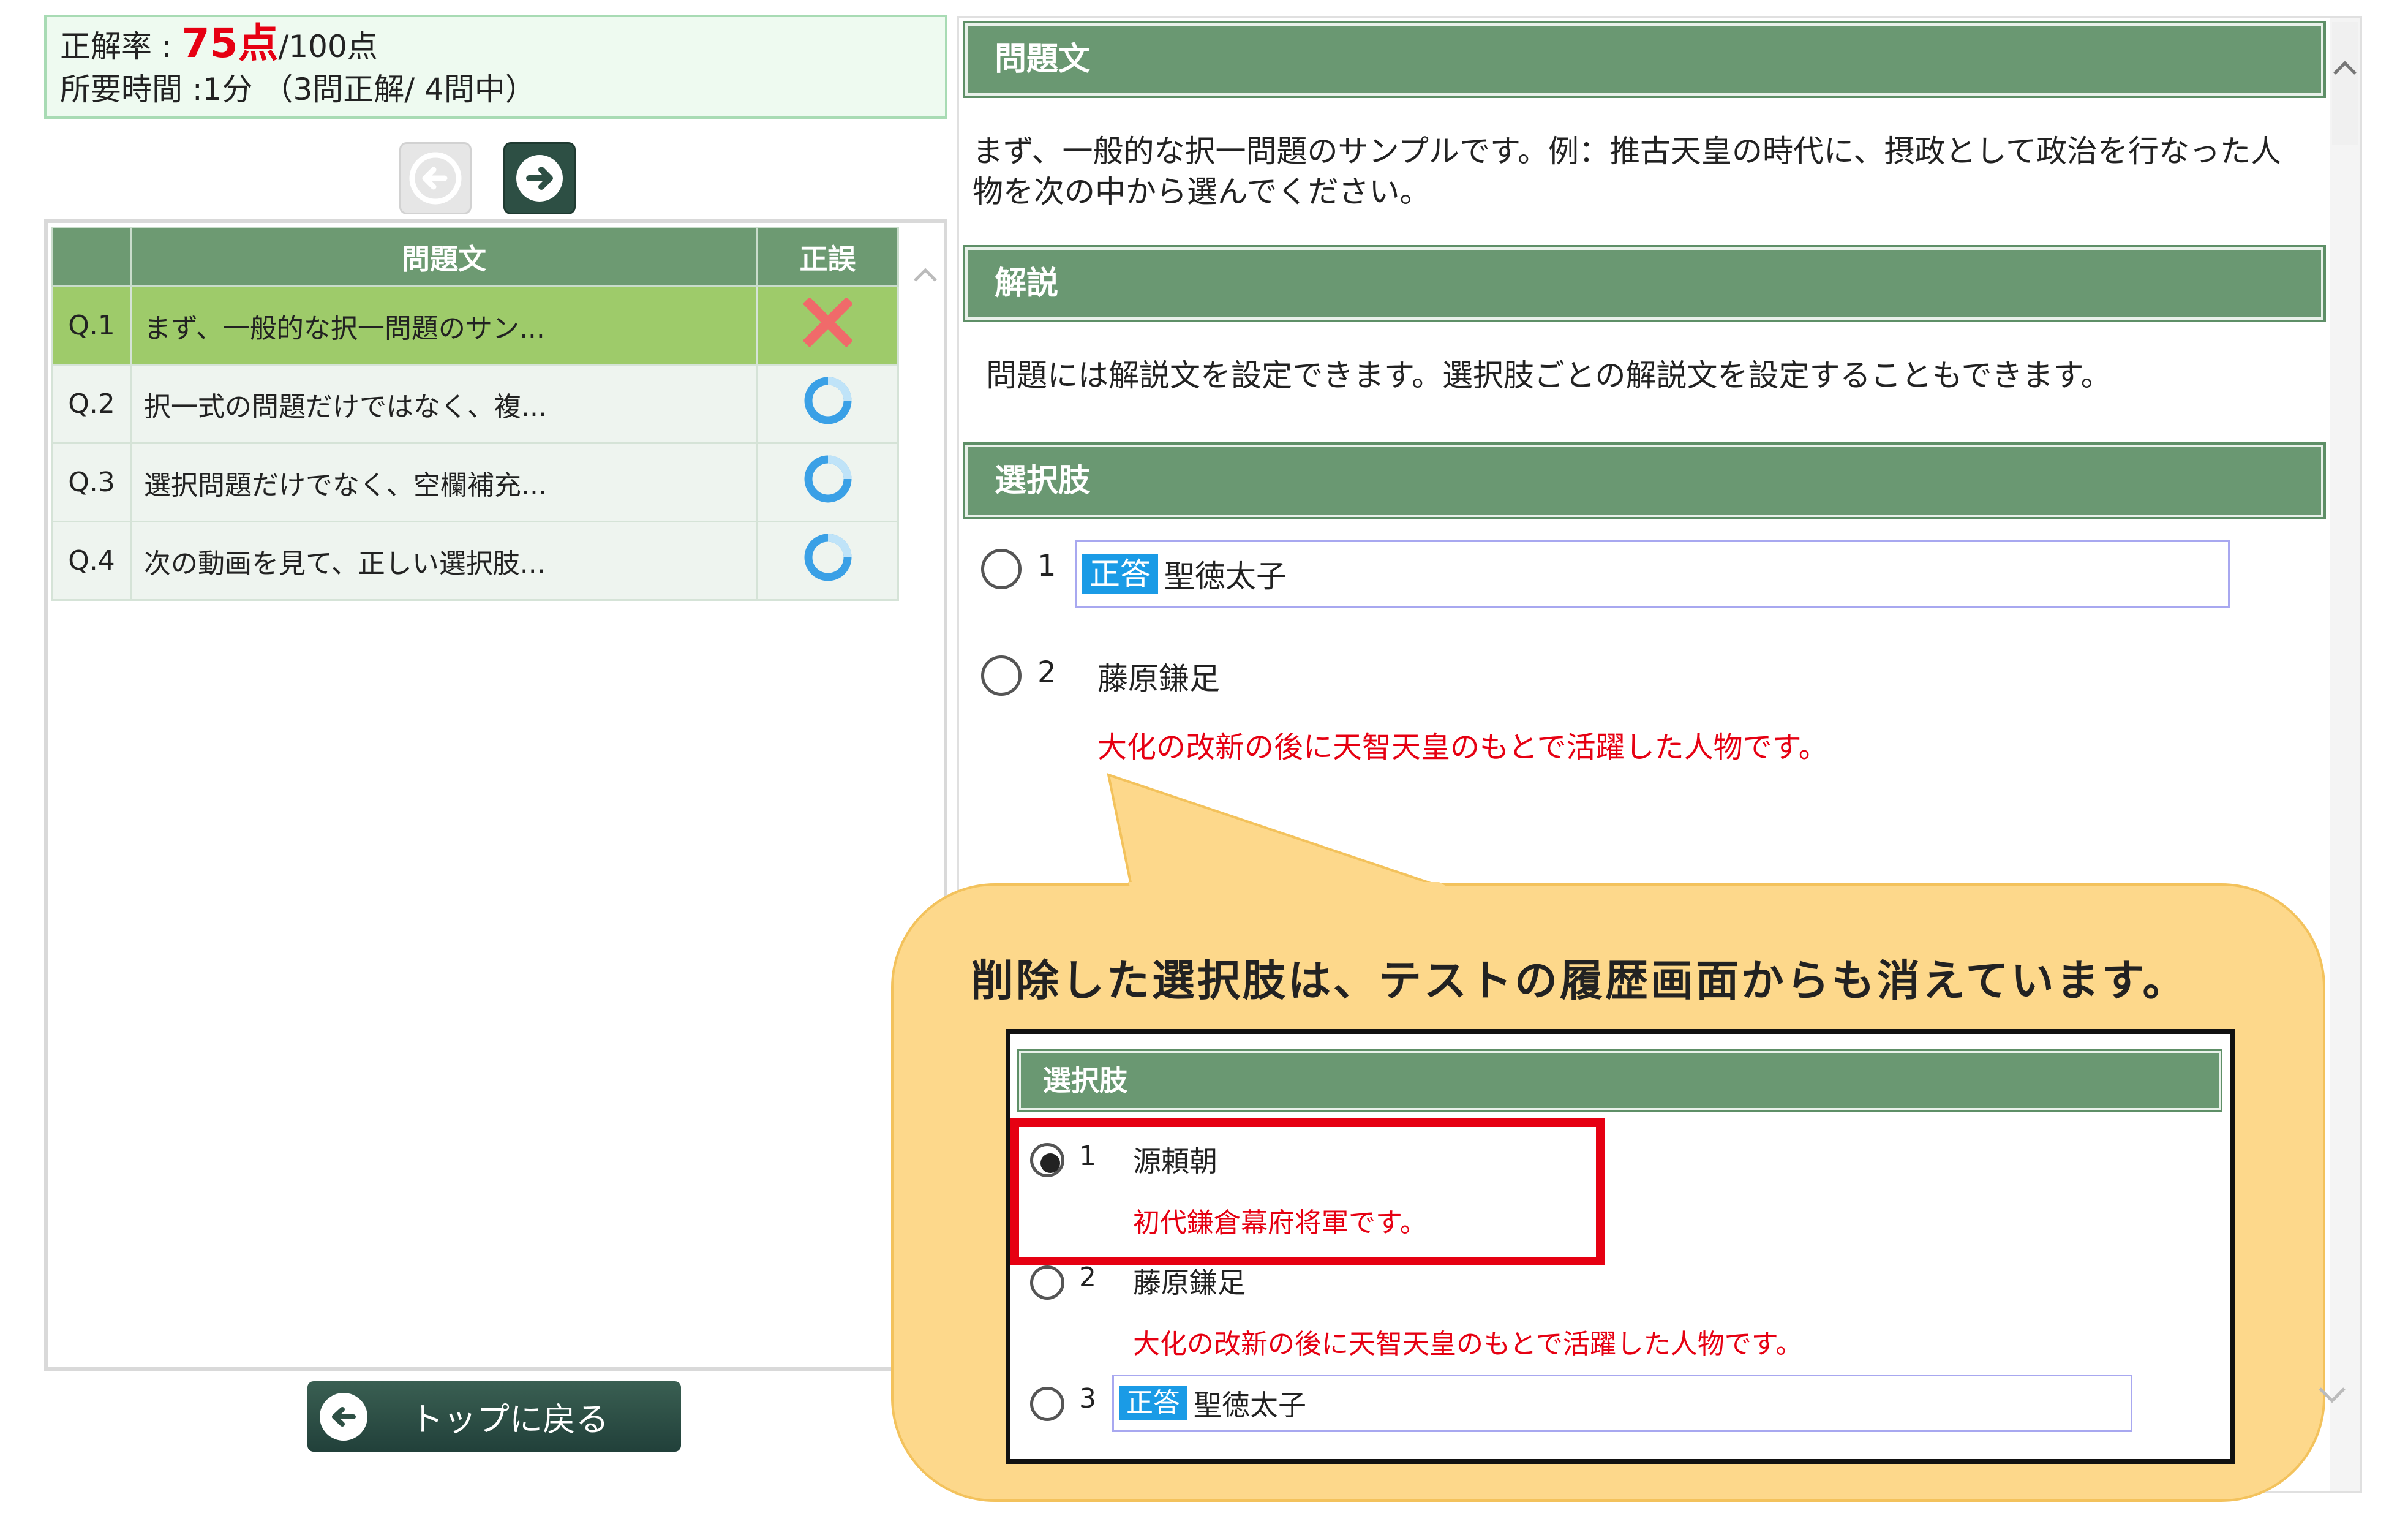 The image size is (2408, 1516). What do you see at coordinates (91, 257) in the screenshot?
I see `header-number` at bounding box center [91, 257].